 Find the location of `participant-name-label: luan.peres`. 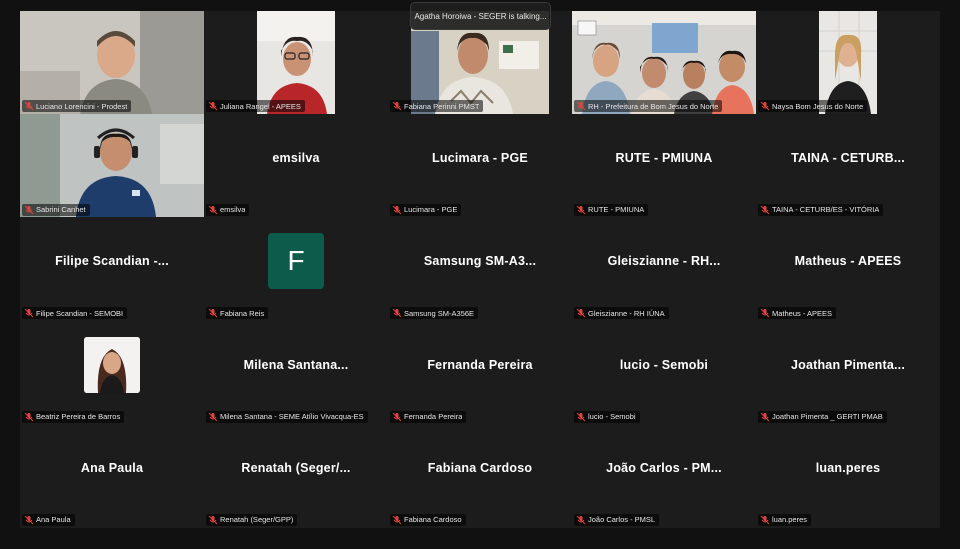

participant-name-label: luan.peres is located at coordinates (785, 519).